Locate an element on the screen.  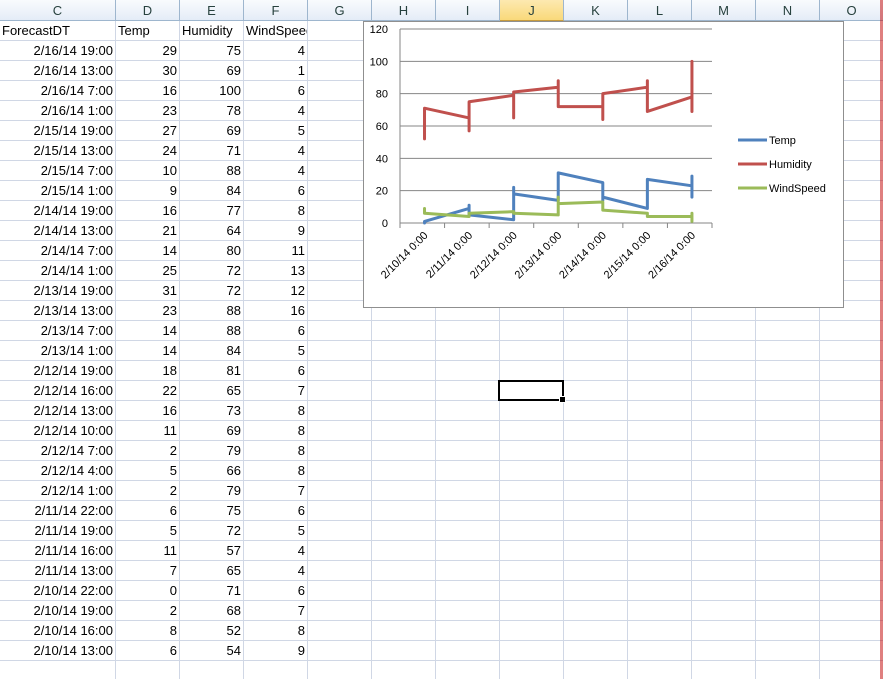
table-cell: 2/15/14 19:00 is located at coordinates (57, 131).